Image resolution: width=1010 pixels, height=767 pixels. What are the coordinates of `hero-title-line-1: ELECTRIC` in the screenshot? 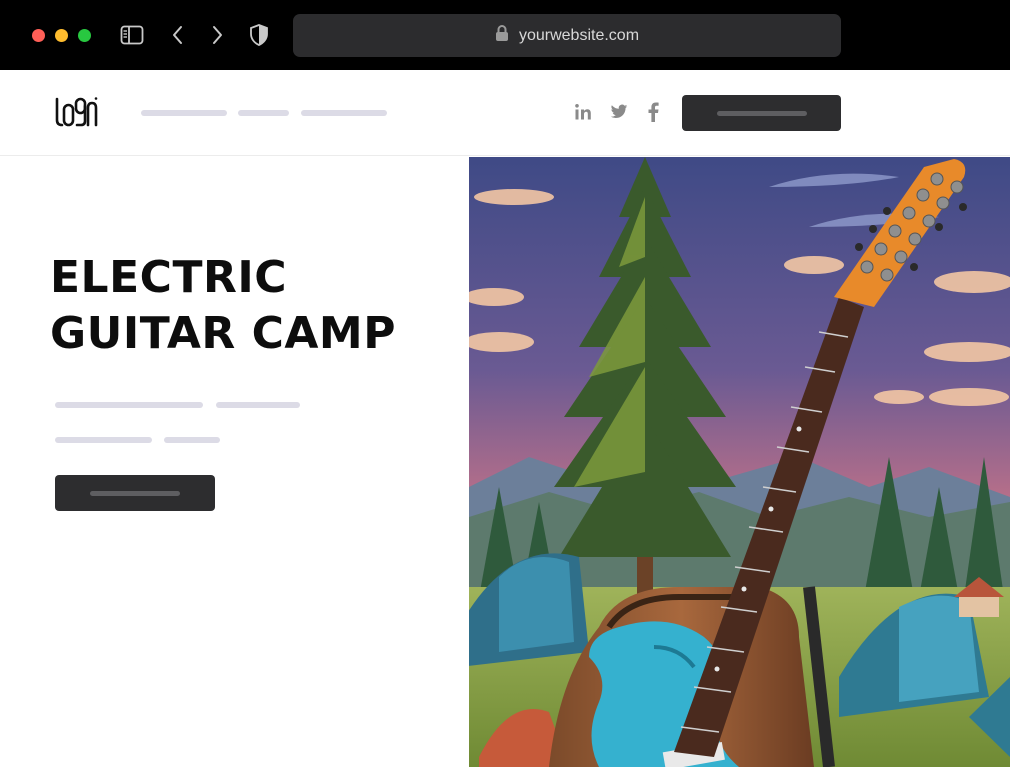 It's located at (168, 277).